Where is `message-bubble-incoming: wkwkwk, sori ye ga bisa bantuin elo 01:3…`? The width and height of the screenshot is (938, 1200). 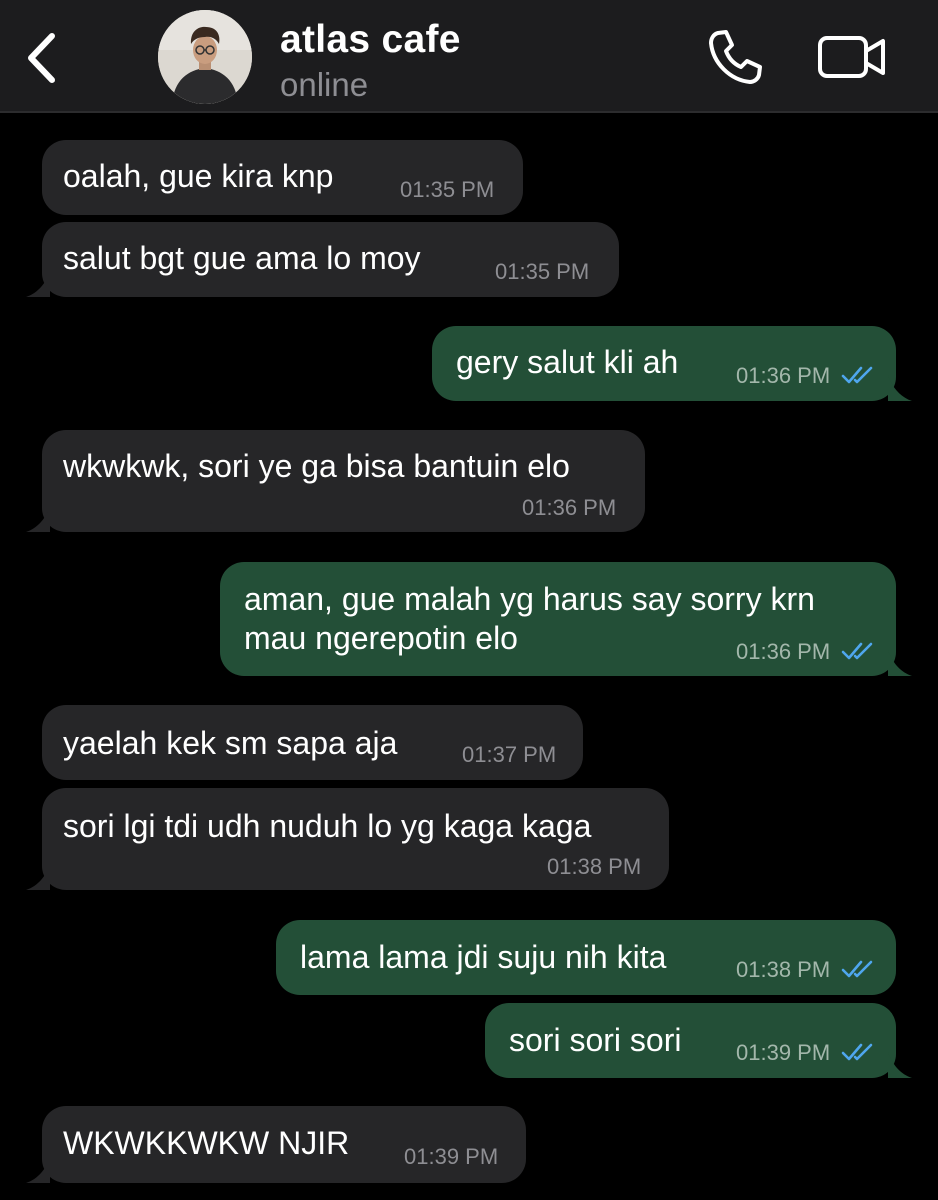 message-bubble-incoming: wkwkwk, sori ye ga bisa bantuin elo 01:3… is located at coordinates (335, 481).